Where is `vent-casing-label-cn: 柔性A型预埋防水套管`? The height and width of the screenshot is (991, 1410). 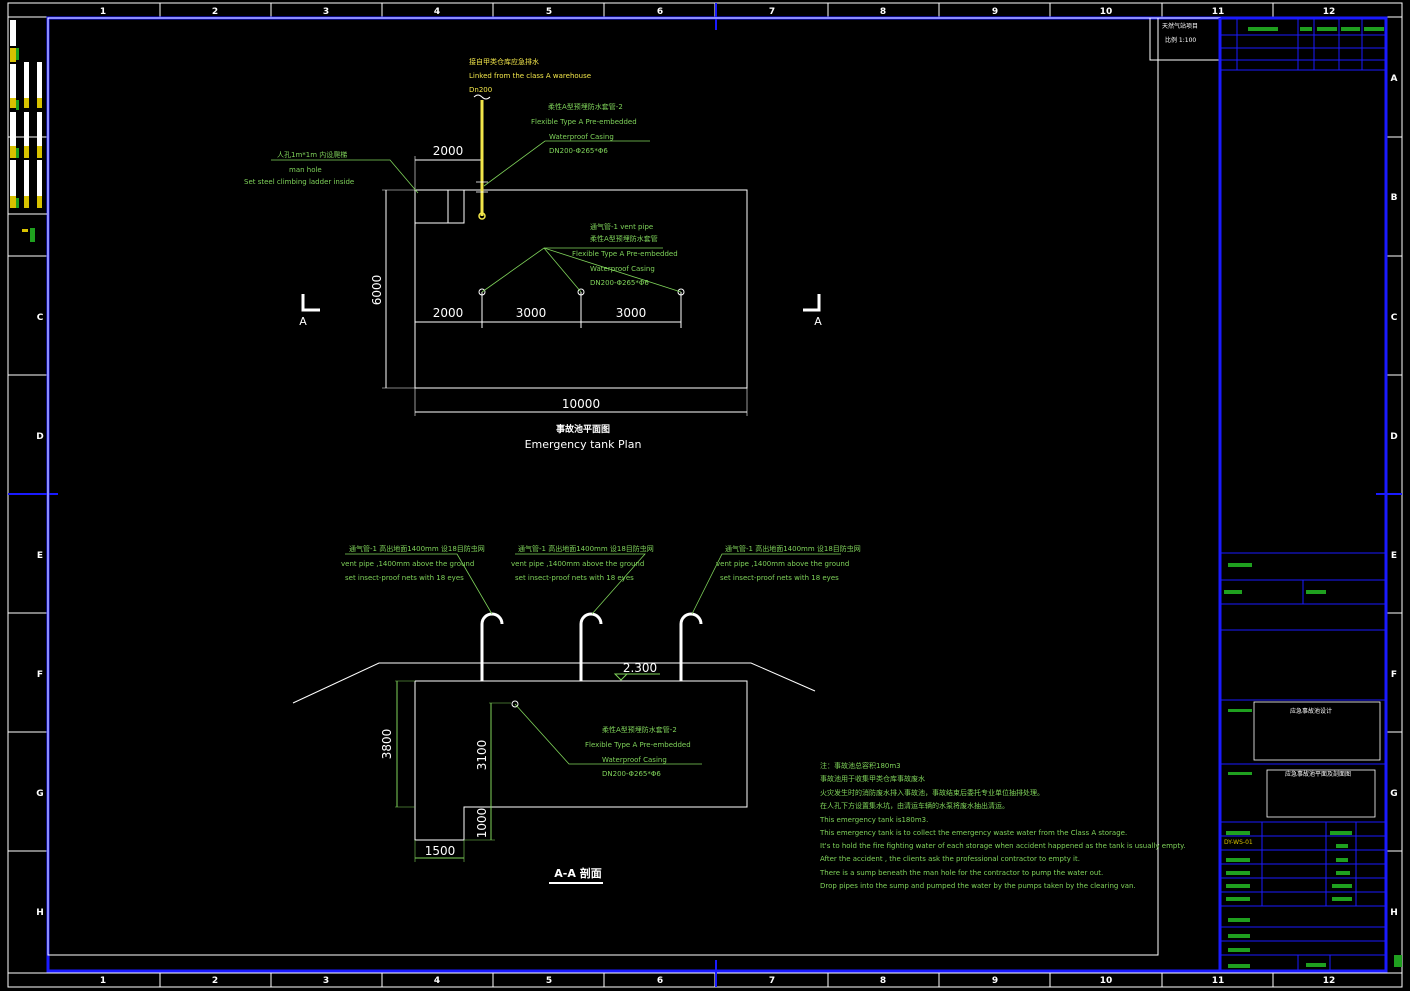 vent-casing-label-cn: 柔性A型预埋防水套管 is located at coordinates (624, 238).